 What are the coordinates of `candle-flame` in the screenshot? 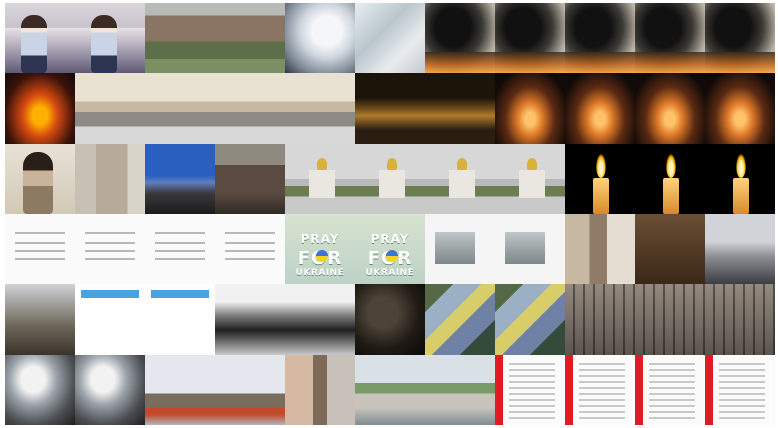 It's located at (671, 165).